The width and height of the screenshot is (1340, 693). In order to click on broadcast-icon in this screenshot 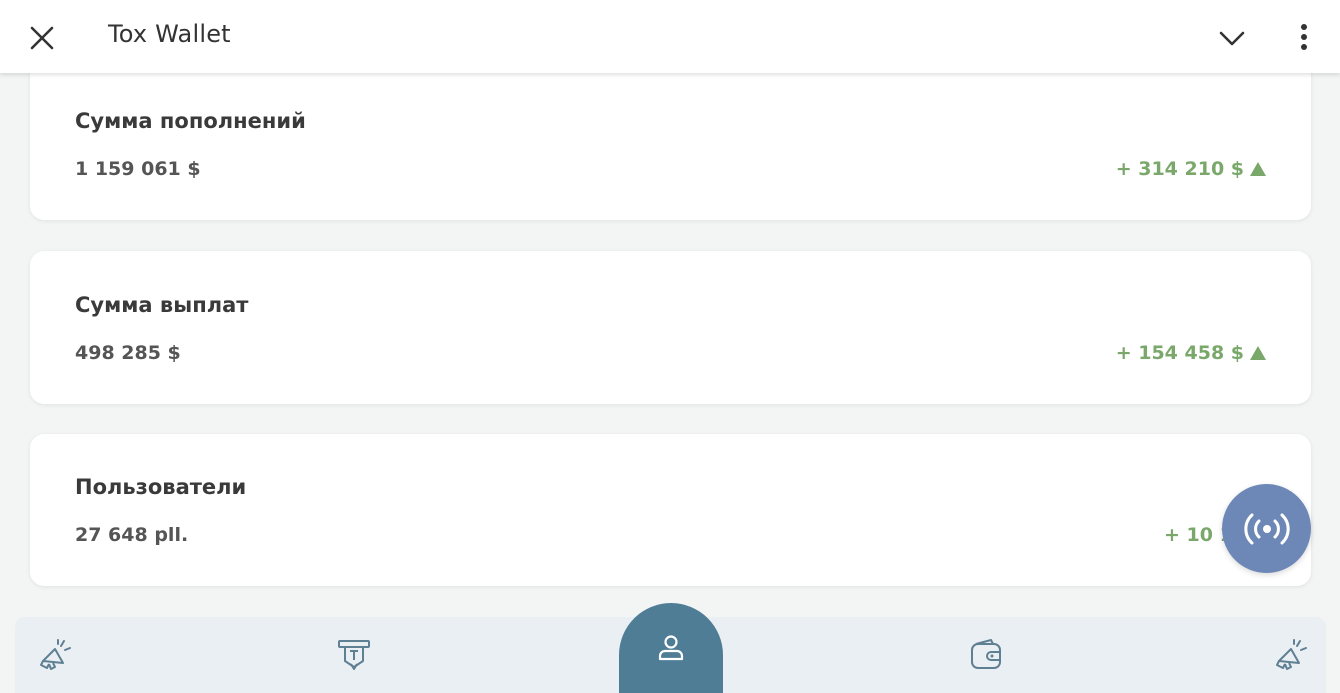, I will do `click(1266, 528)`.